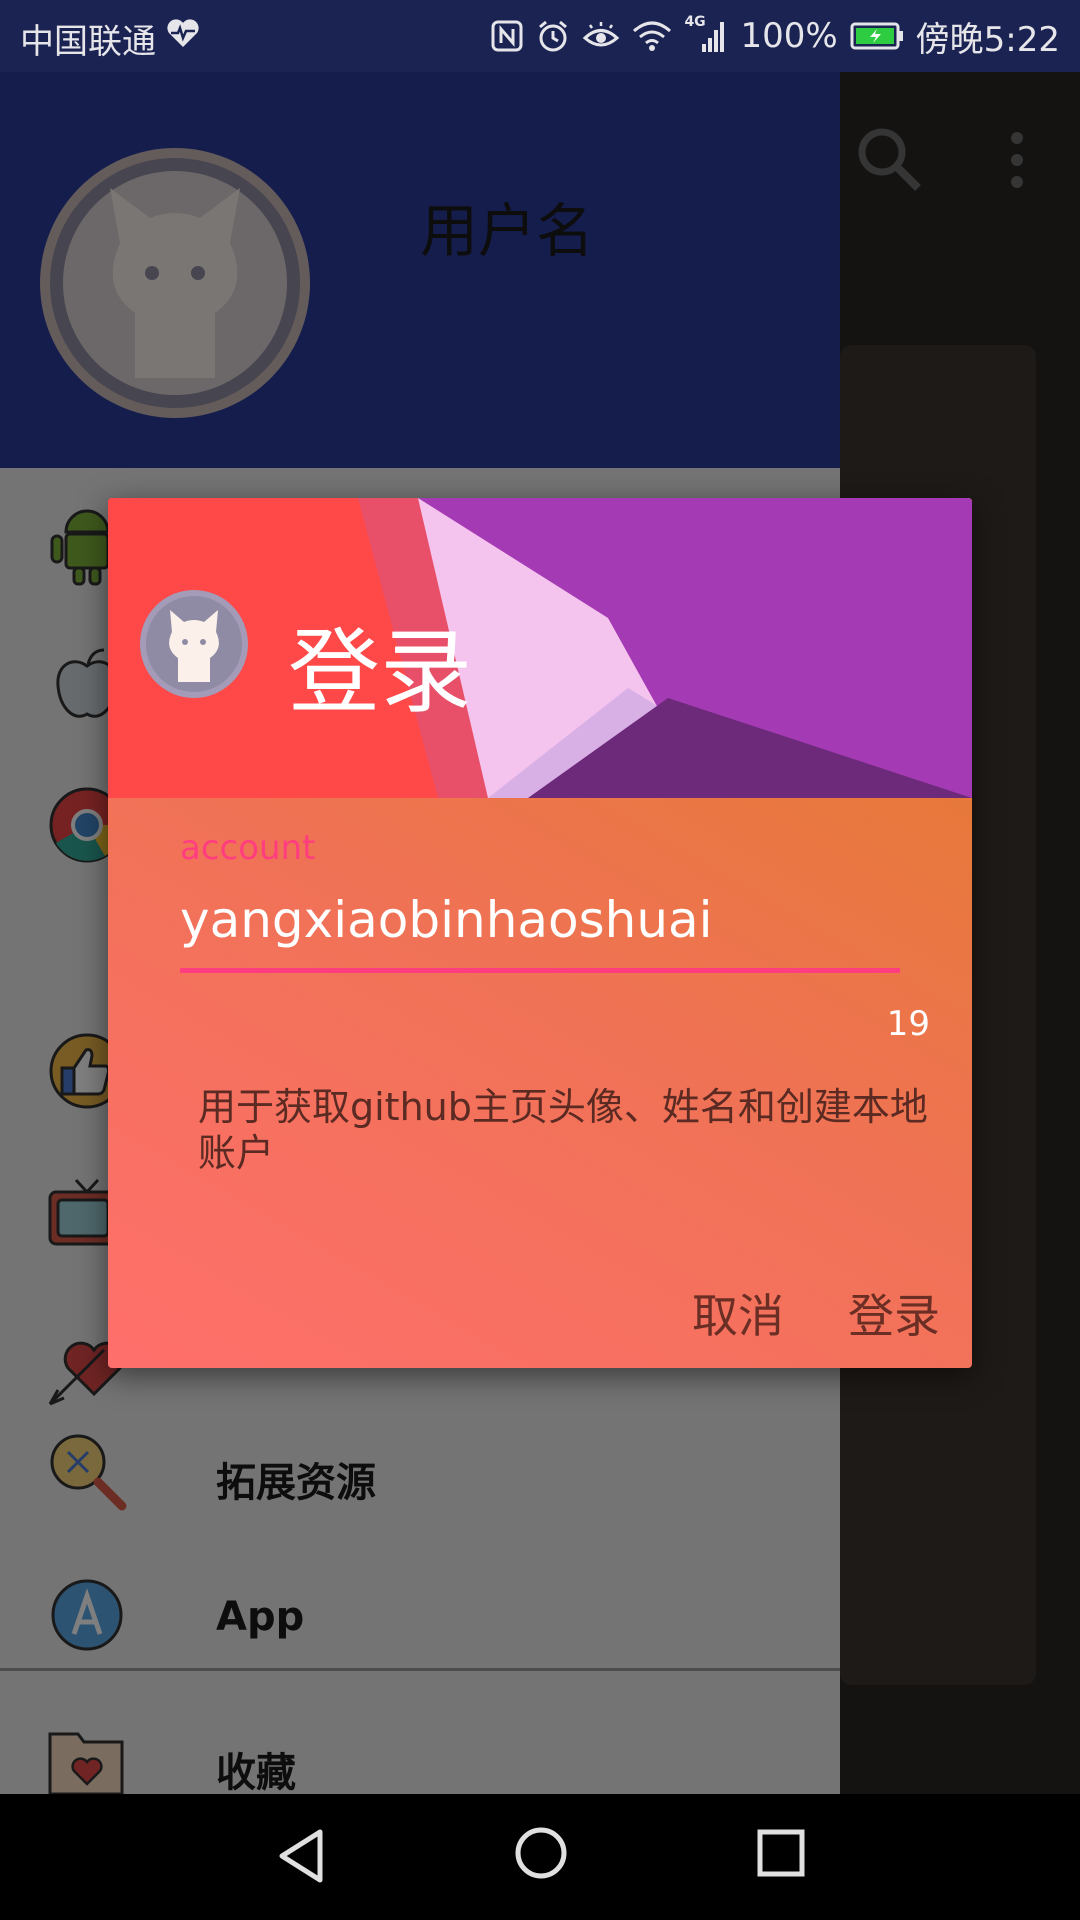 The width and height of the screenshot is (1080, 1920). Describe the element at coordinates (540, 920) in the screenshot. I see `account-input` at that location.